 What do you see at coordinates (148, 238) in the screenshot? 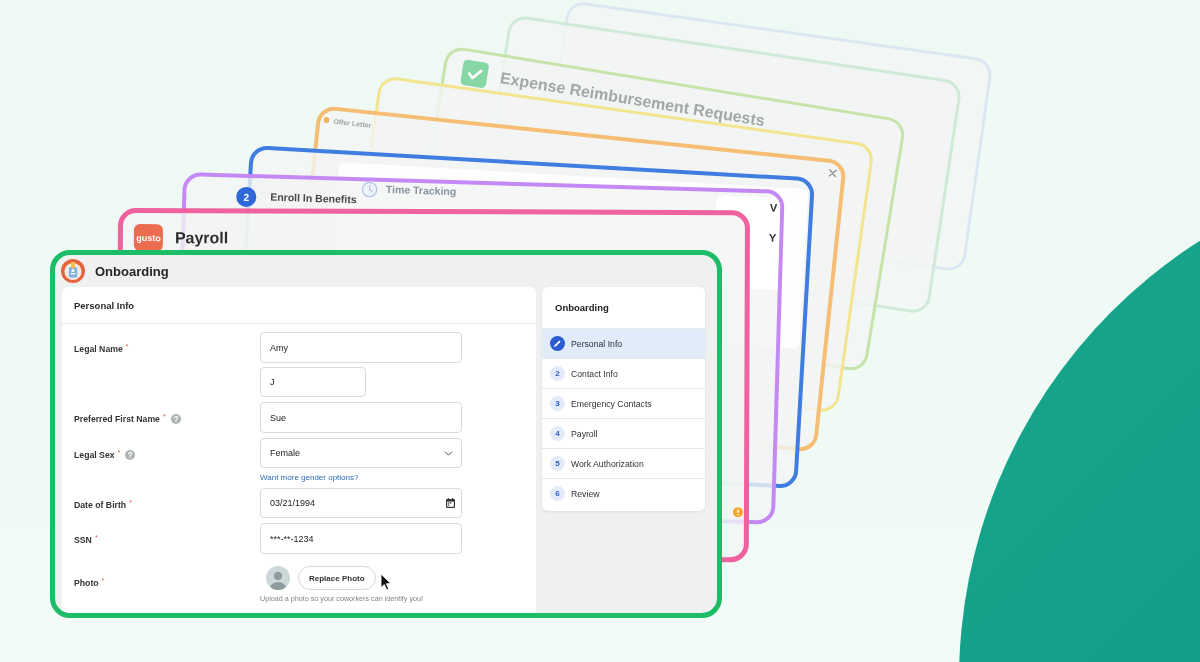
I see `app-logo: gusto` at bounding box center [148, 238].